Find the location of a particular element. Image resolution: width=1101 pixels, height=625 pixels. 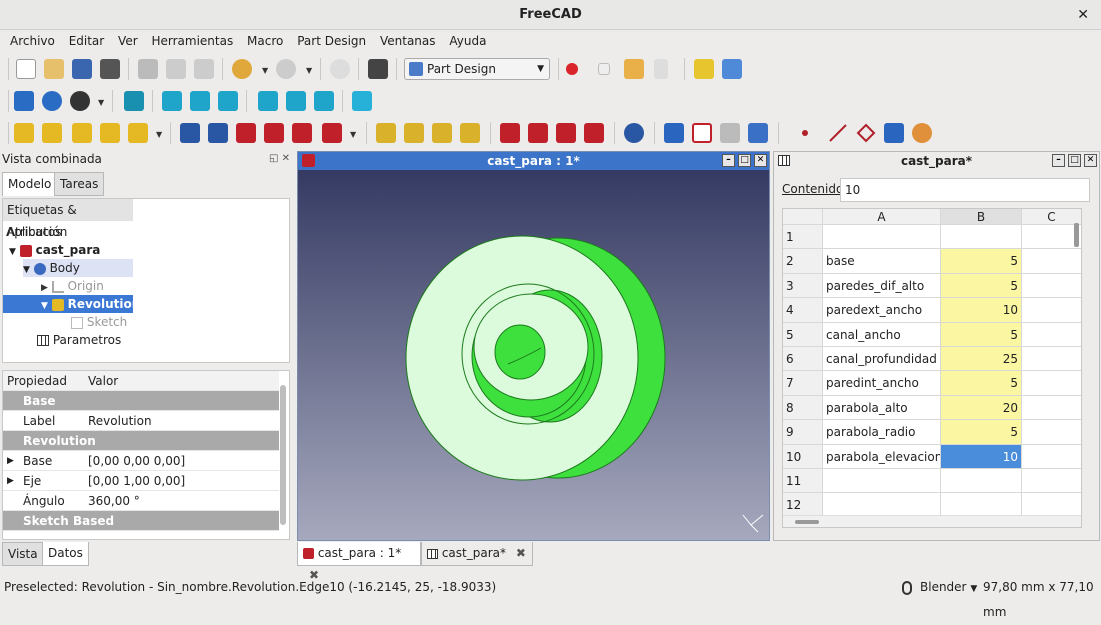

additive-primitive-icon is located at coordinates (138, 133).